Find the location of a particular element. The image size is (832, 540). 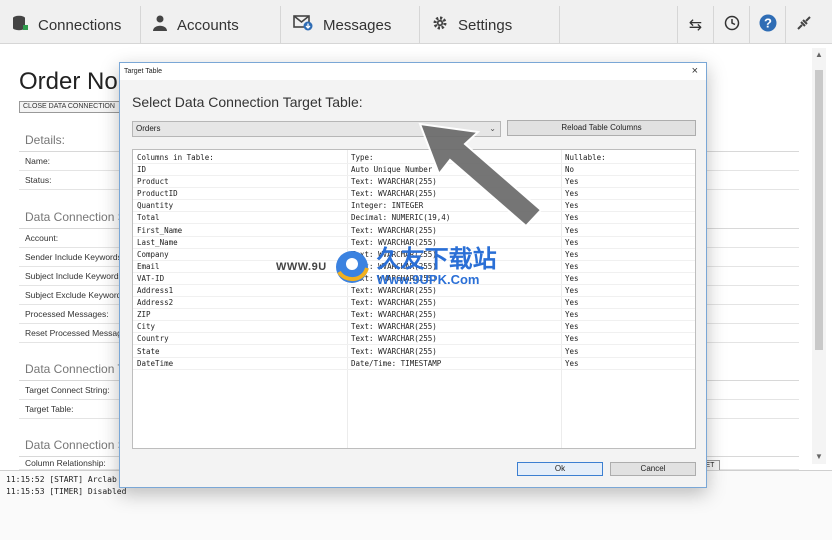

watermark: WWW.9U 久友下载站 Www.9UPK.Com is located at coordinates (386, 266).